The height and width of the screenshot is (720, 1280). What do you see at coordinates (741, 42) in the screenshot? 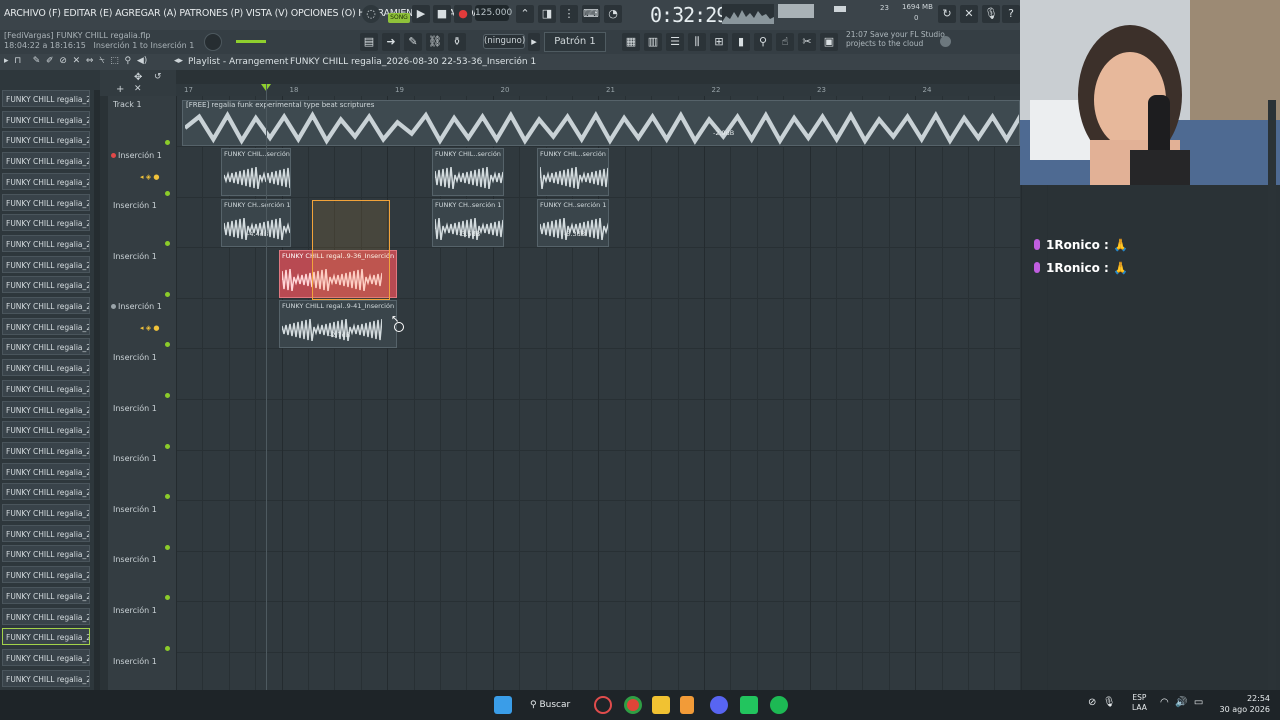
I see `view-plugin-picker-icon: ▮` at bounding box center [741, 42].